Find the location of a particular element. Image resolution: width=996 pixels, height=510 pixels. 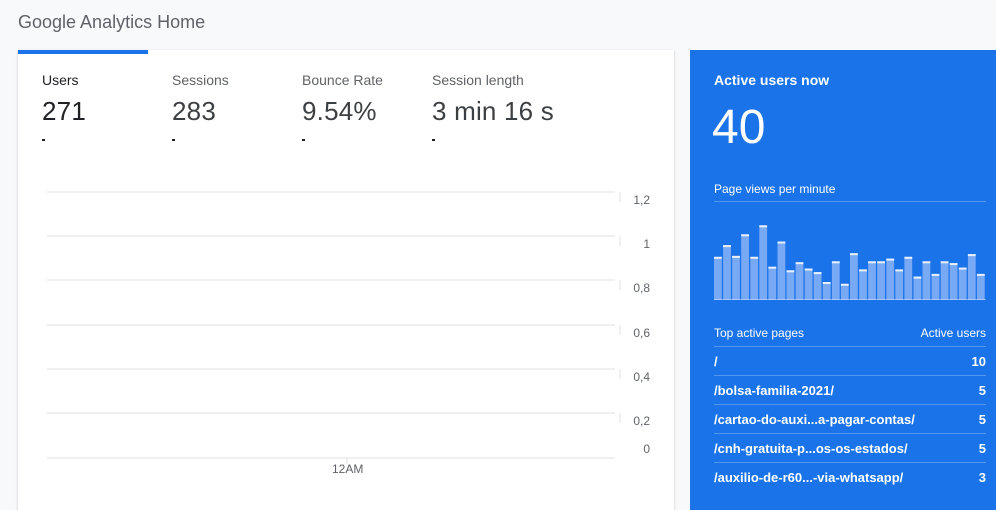

metric-value: 9.54% is located at coordinates (339, 111).